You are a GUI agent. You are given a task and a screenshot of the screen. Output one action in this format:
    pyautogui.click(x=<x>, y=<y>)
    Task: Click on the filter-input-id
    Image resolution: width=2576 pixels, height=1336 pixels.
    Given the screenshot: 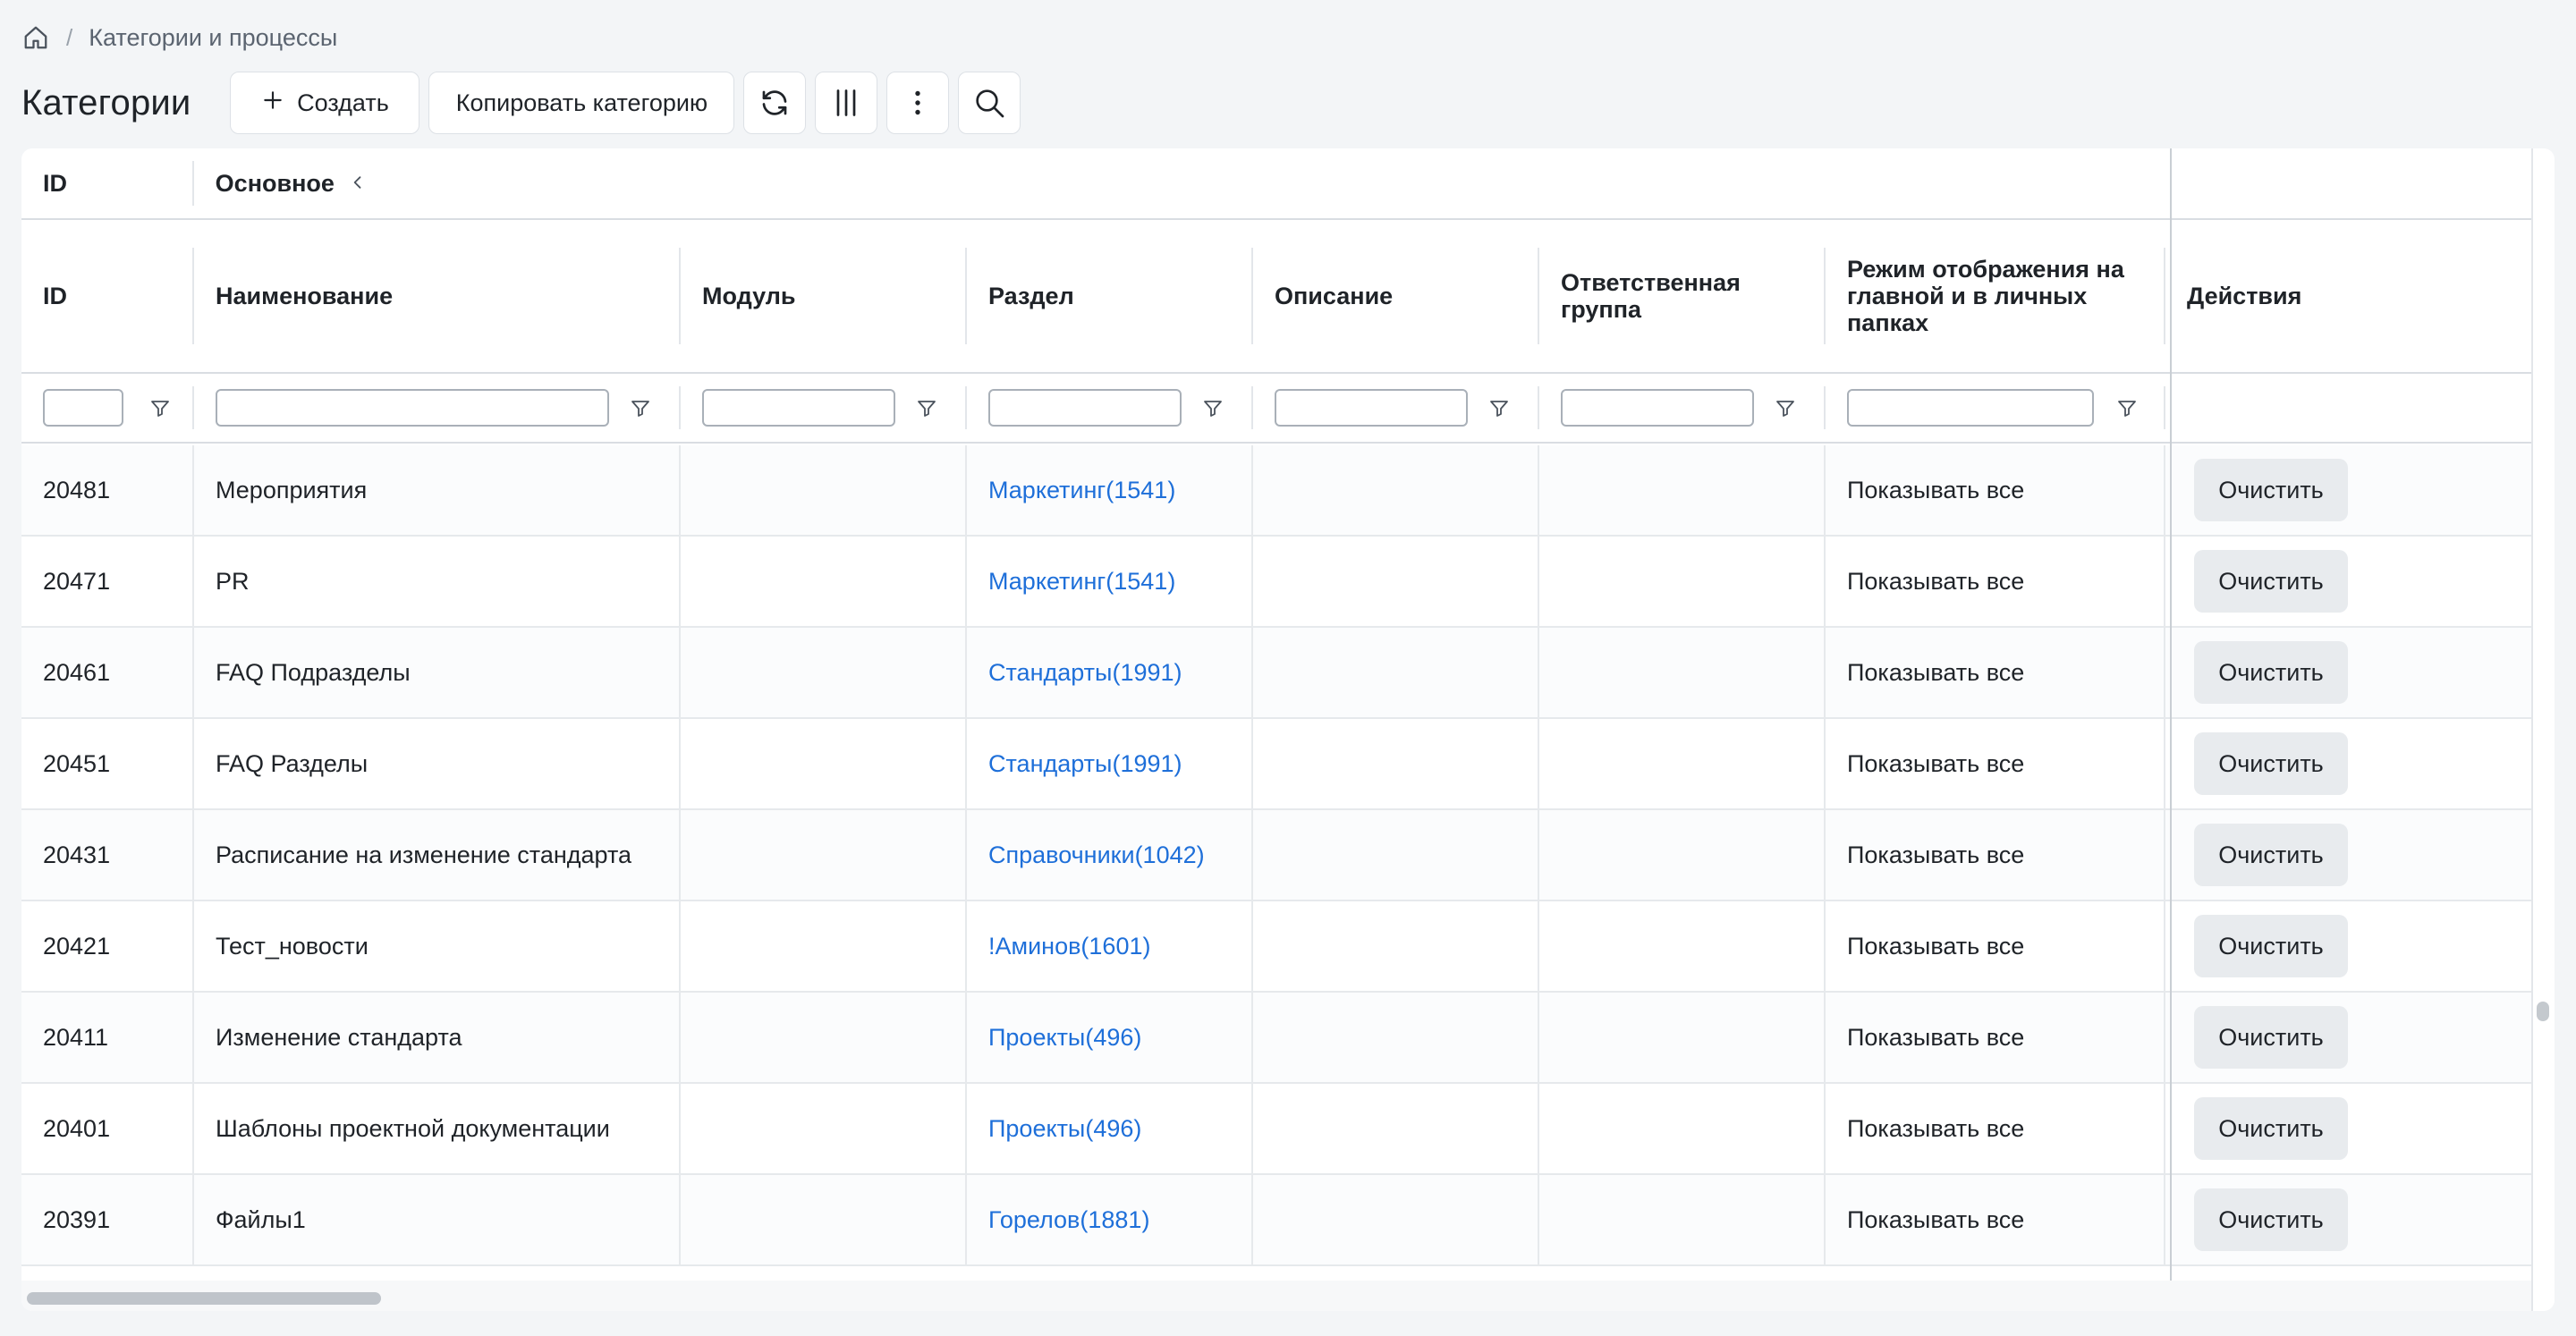 What is the action you would take?
    pyautogui.click(x=83, y=408)
    